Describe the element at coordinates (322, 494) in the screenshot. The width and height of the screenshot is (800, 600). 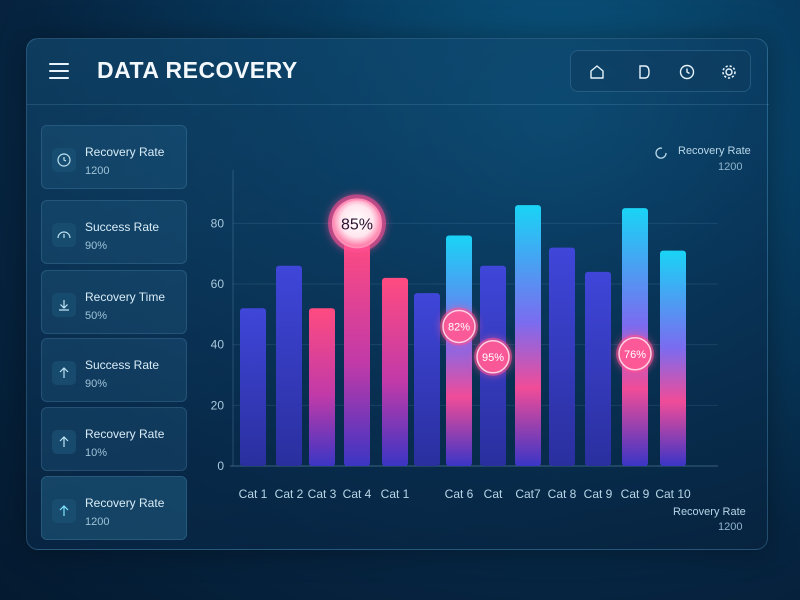
I see `x-tick-label: Cat 3` at that location.